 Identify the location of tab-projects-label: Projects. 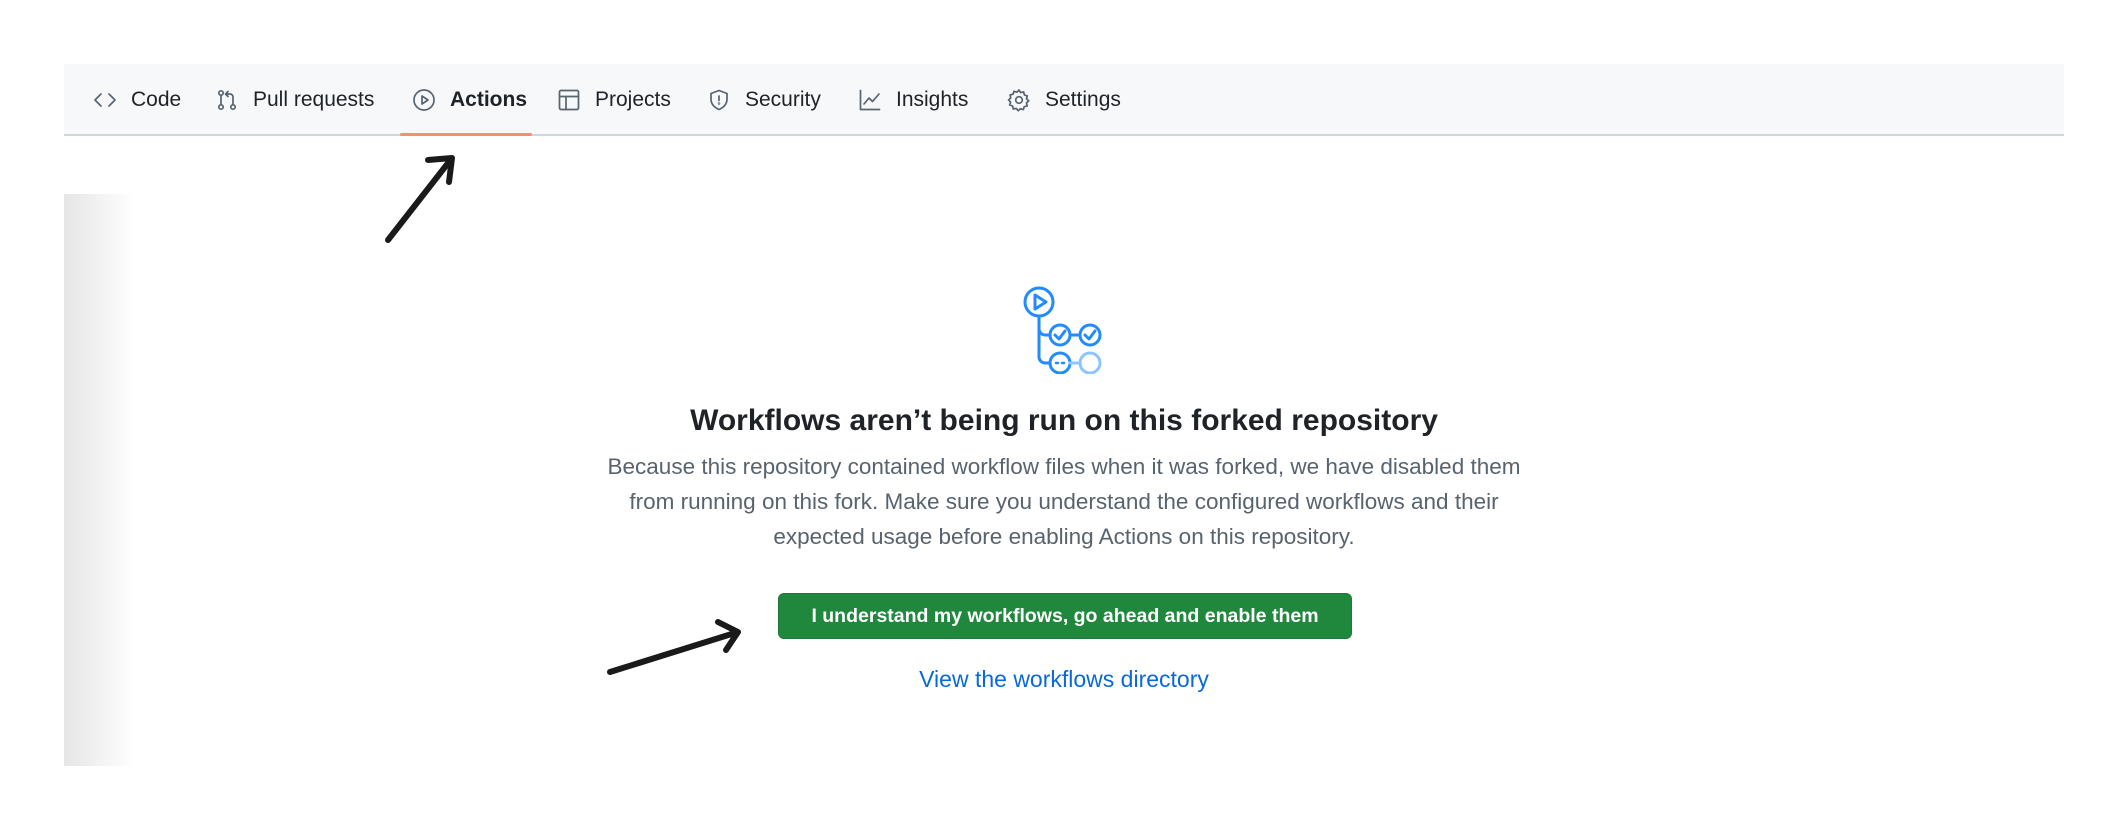
(633, 99).